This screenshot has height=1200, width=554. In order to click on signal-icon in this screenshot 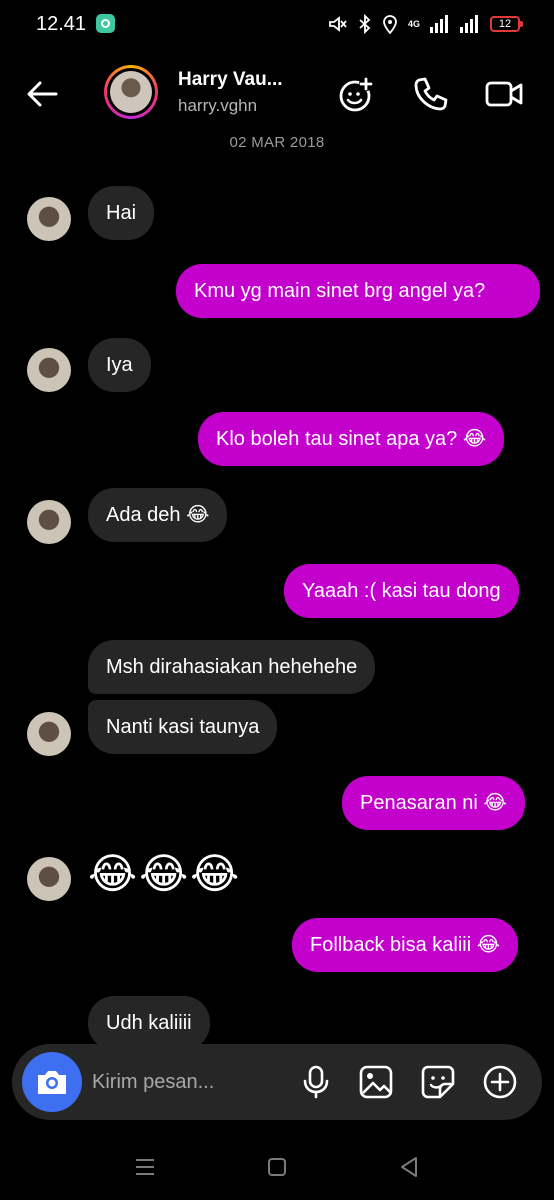, I will do `click(439, 24)`.